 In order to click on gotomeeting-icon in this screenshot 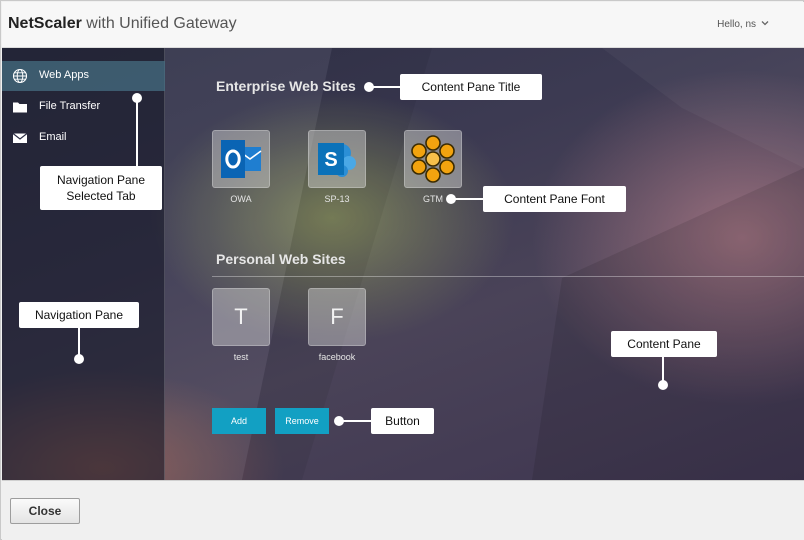, I will do `click(433, 159)`.